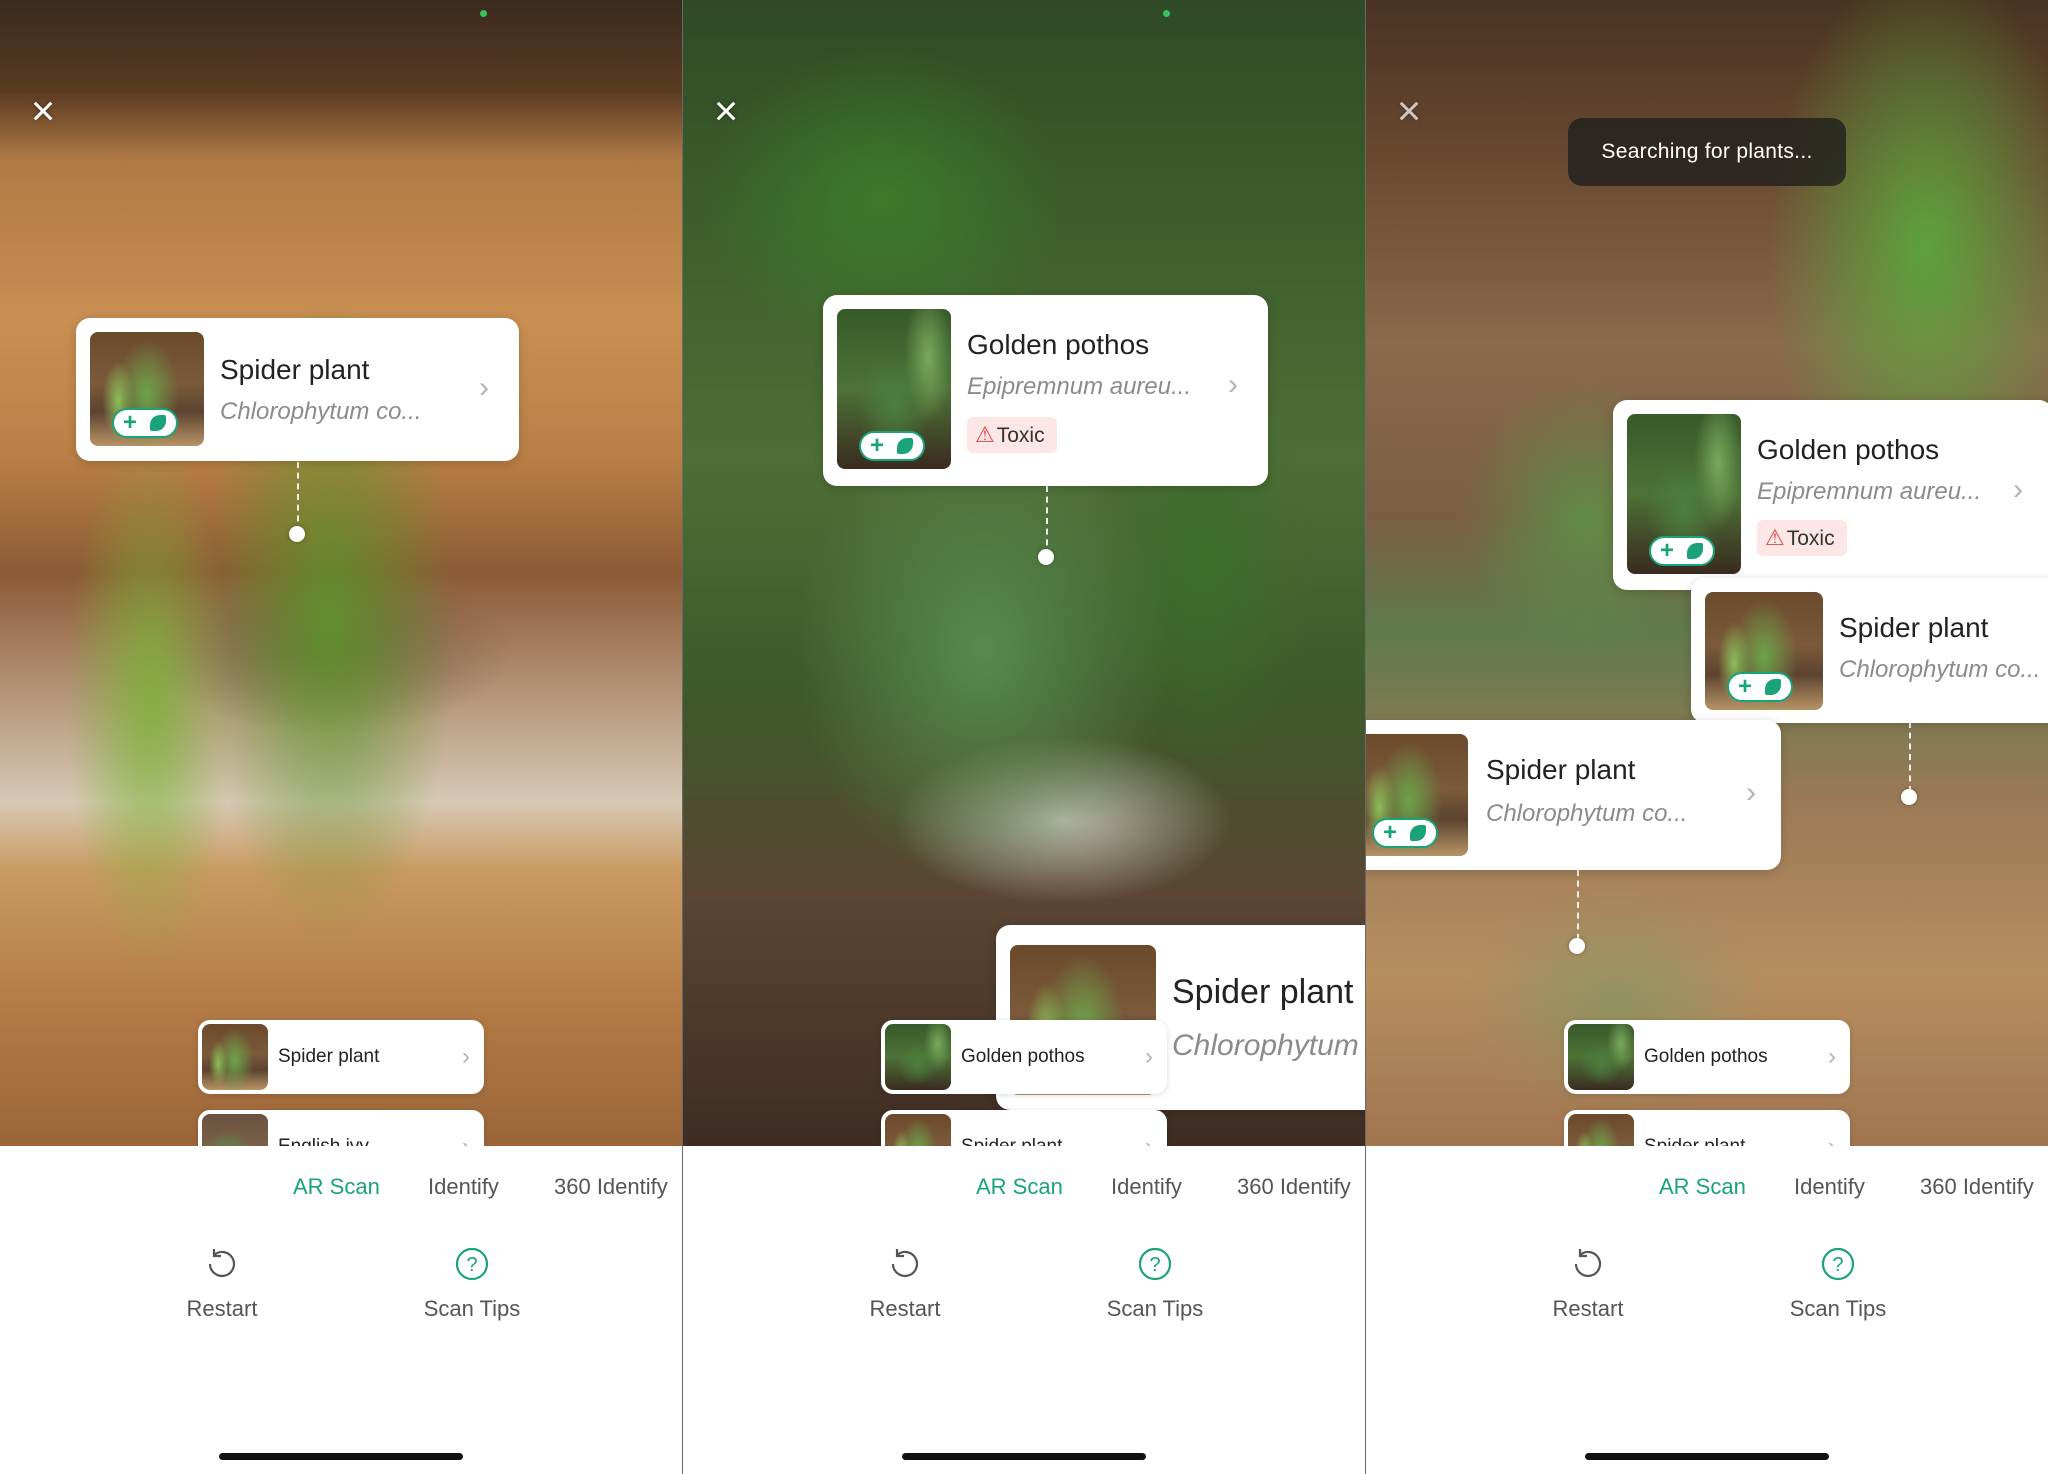 The image size is (2048, 1474). What do you see at coordinates (341, 1456) in the screenshot?
I see `home-indicator` at bounding box center [341, 1456].